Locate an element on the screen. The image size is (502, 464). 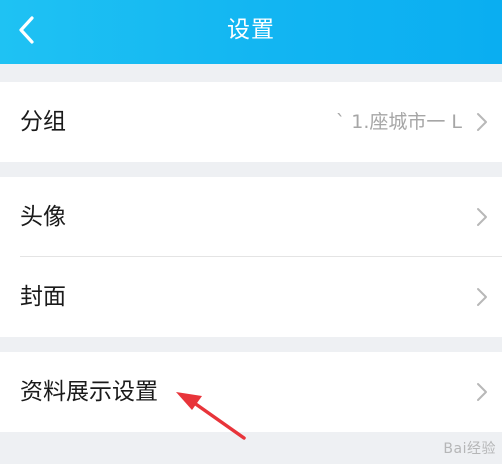
row-label: 封面 is located at coordinates (43, 297).